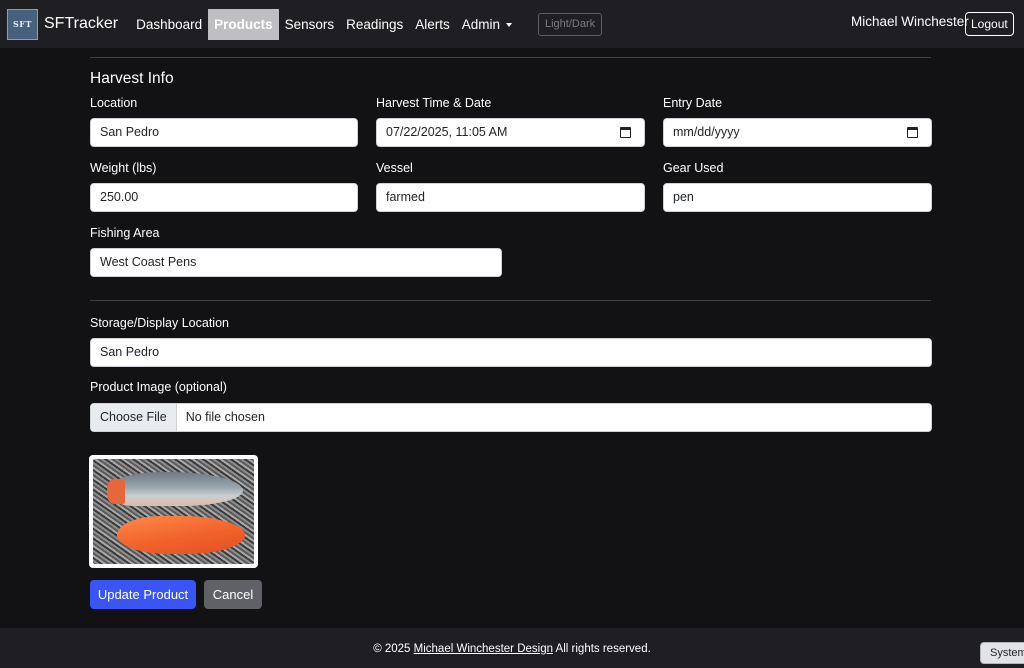 The height and width of the screenshot is (668, 1024). I want to click on fillet-flesh-side, so click(181, 535).